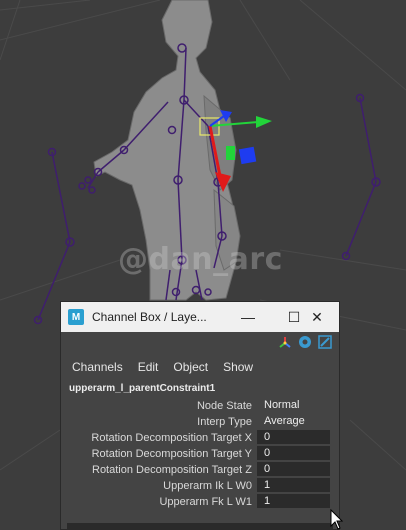  What do you see at coordinates (172, 454) in the screenshot?
I see `attribute-label: Rotation Decomposition Target Y` at bounding box center [172, 454].